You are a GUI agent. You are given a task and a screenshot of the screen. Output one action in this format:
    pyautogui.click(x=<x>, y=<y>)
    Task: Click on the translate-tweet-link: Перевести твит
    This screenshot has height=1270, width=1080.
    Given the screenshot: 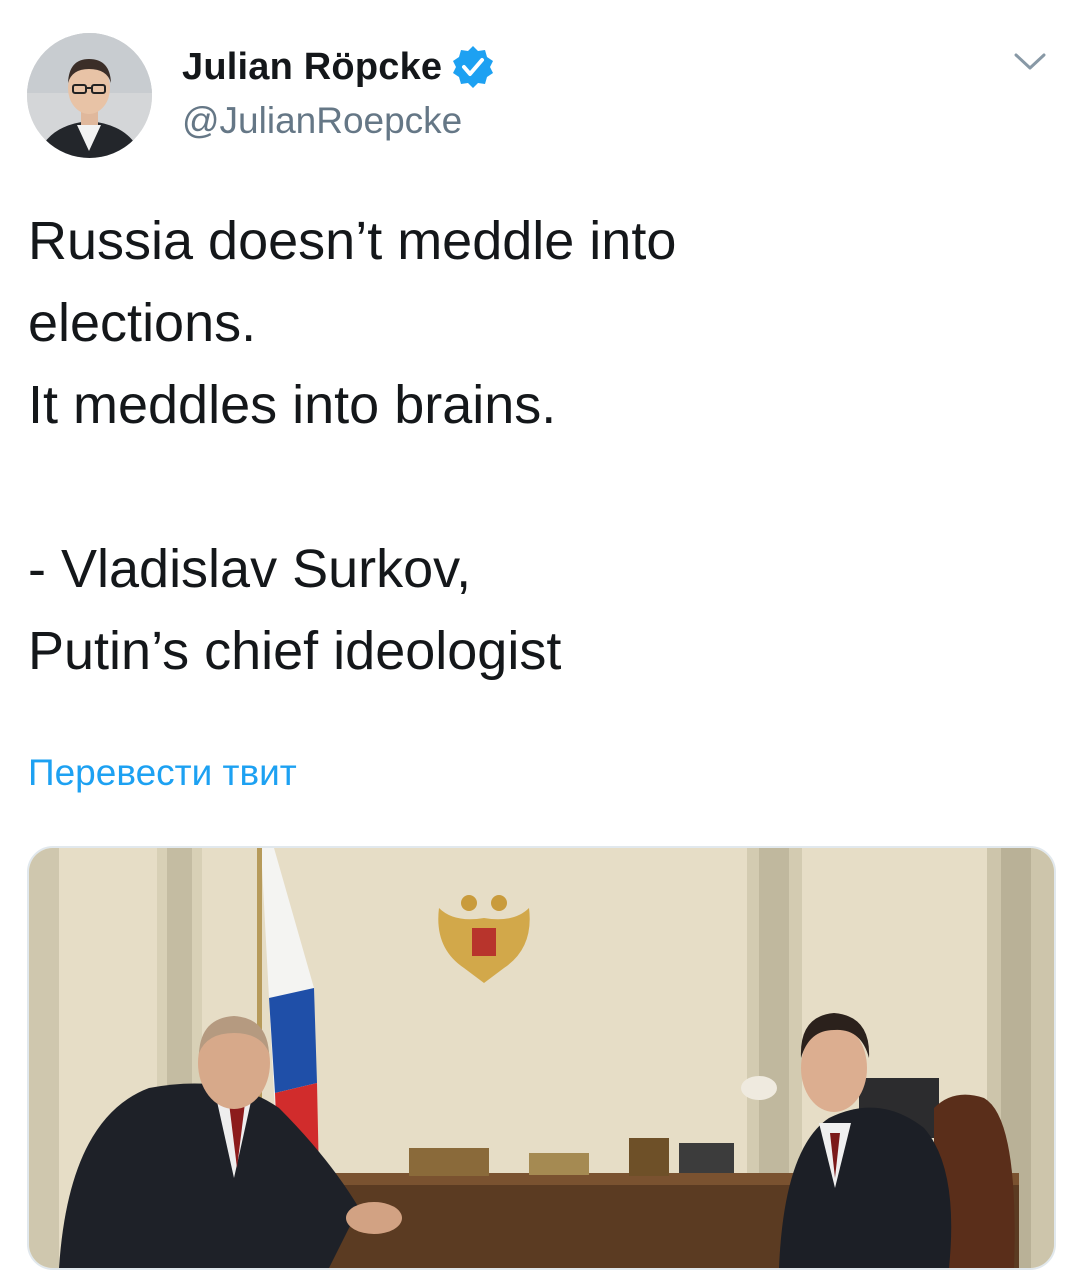 What is the action you would take?
    pyautogui.click(x=162, y=773)
    